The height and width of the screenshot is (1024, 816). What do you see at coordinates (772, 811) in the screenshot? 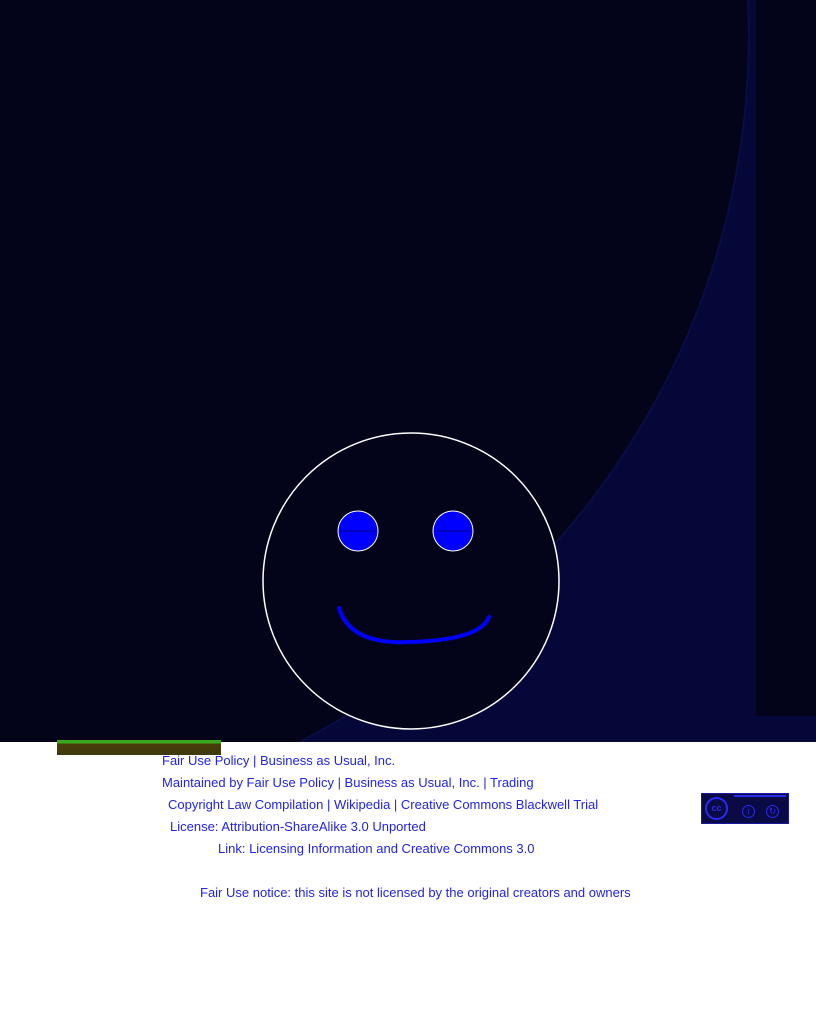
I see `share-alike-icon: ↻` at bounding box center [772, 811].